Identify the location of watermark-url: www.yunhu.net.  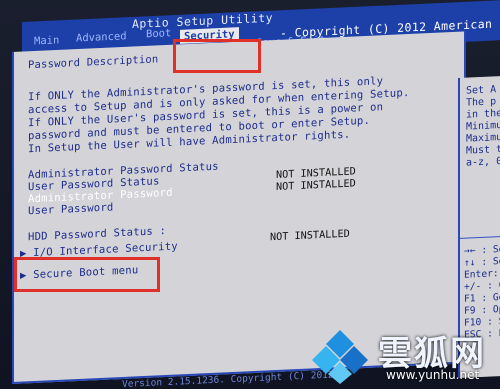
(433, 375).